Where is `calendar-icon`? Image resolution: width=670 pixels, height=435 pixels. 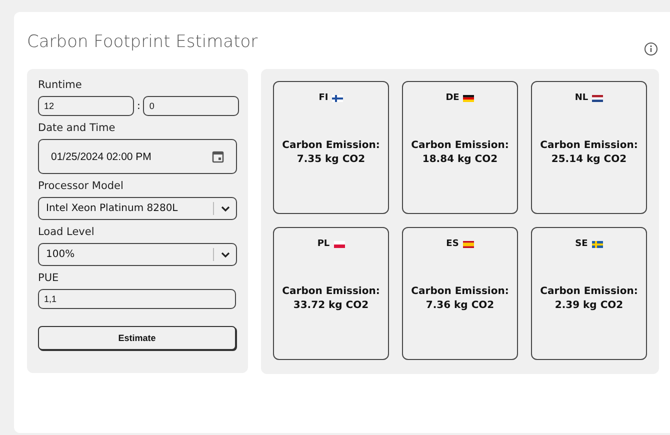
calendar-icon is located at coordinates (218, 156).